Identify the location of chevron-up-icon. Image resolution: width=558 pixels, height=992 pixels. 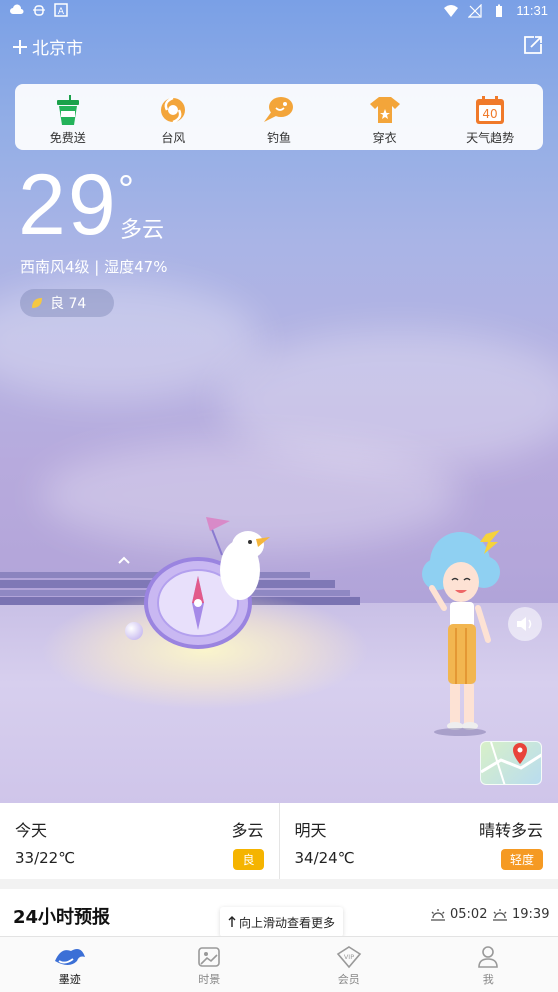
(124, 560).